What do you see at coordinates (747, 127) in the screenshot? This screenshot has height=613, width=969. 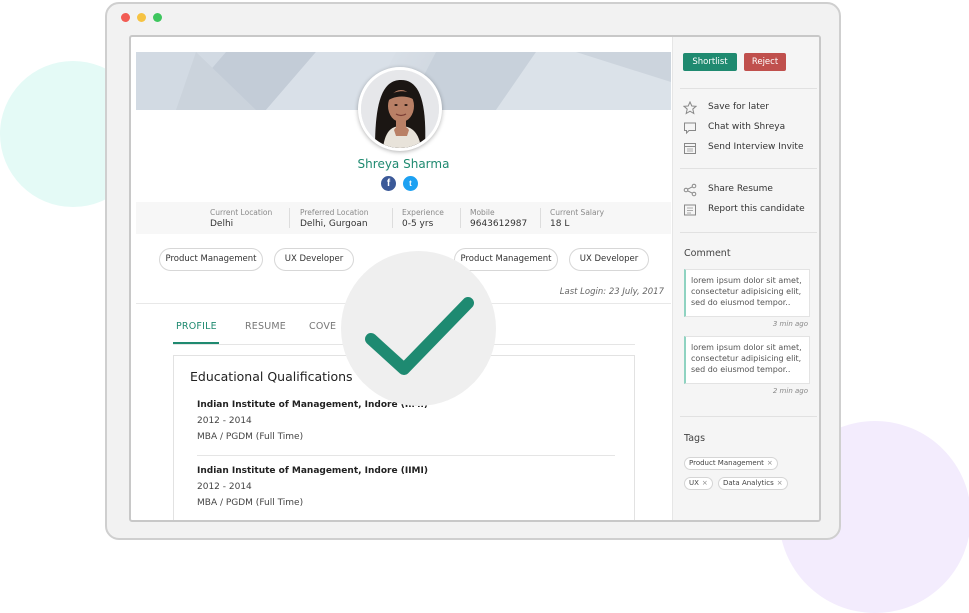 I see `action-label: Chat with Shreya` at bounding box center [747, 127].